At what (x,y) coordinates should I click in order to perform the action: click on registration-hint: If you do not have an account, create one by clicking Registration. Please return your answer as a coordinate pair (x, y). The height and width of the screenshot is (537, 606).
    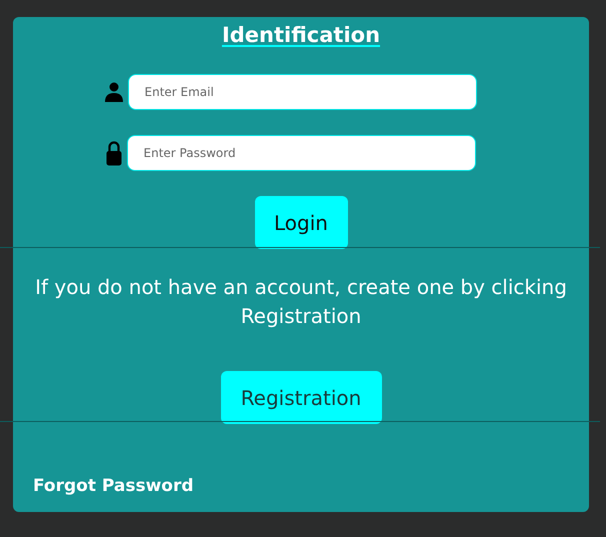
    Looking at the image, I should click on (301, 302).